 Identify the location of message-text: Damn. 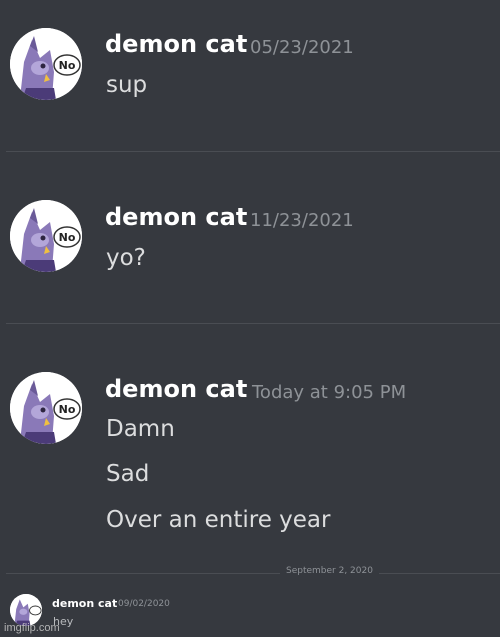
(140, 429).